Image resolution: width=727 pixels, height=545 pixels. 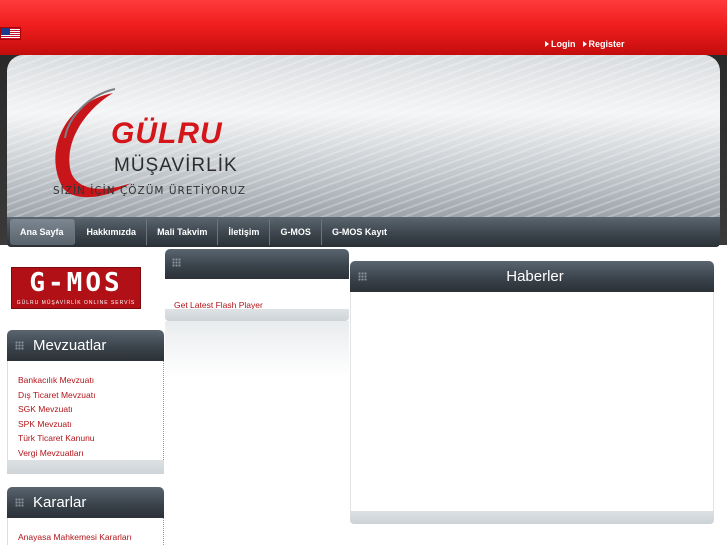 What do you see at coordinates (70, 345) in the screenshot?
I see `mevzuatlar-title: Mevzuatlar` at bounding box center [70, 345].